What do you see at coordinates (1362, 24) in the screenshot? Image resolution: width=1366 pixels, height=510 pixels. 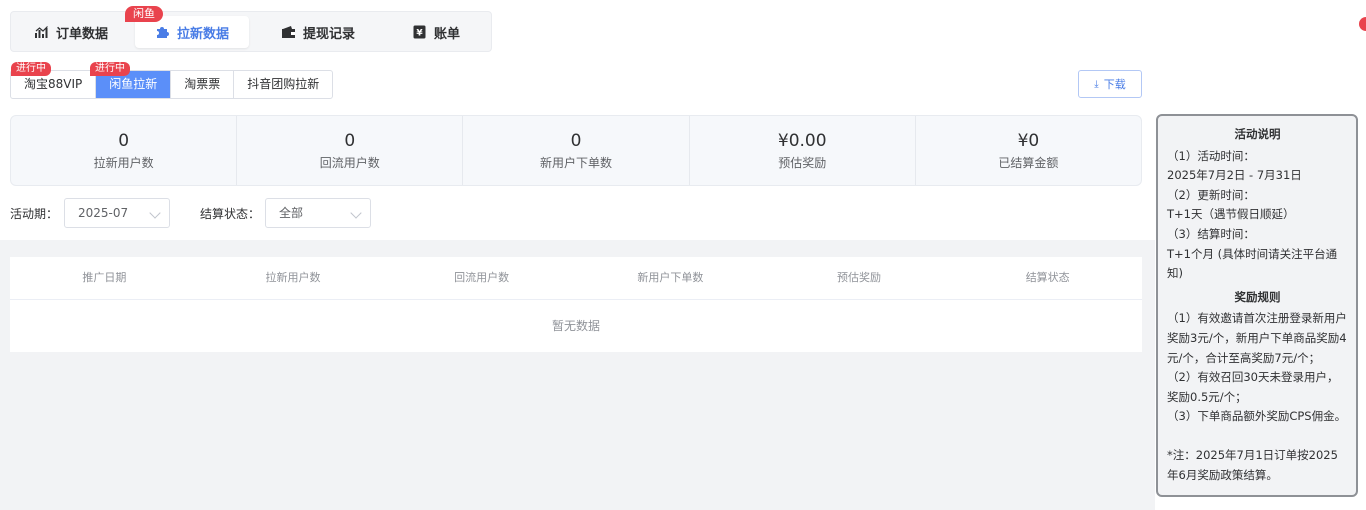 I see `notification-dot` at bounding box center [1362, 24].